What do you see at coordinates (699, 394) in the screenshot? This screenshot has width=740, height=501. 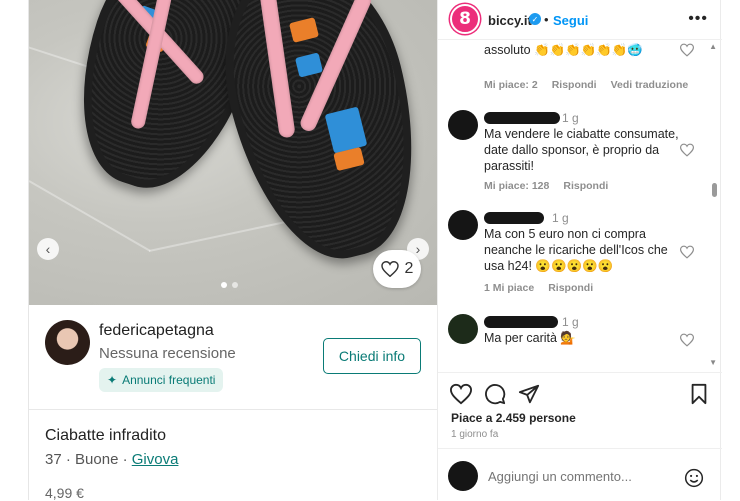 I see `bookmark-icon` at bounding box center [699, 394].